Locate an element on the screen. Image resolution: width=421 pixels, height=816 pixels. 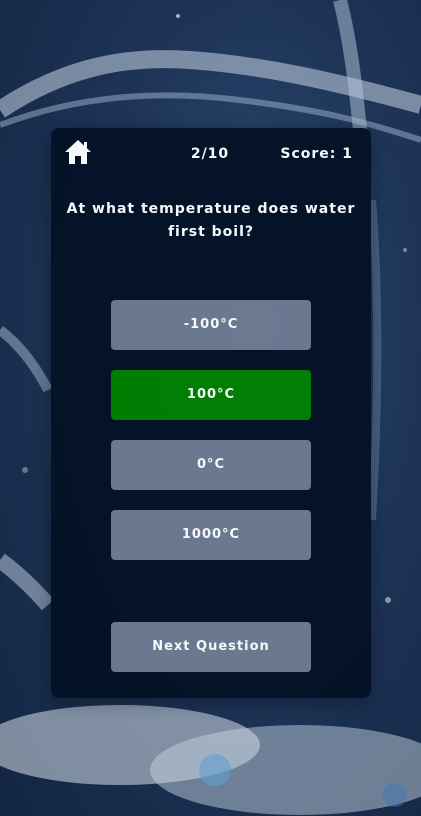
home-button is located at coordinates (78, 152).